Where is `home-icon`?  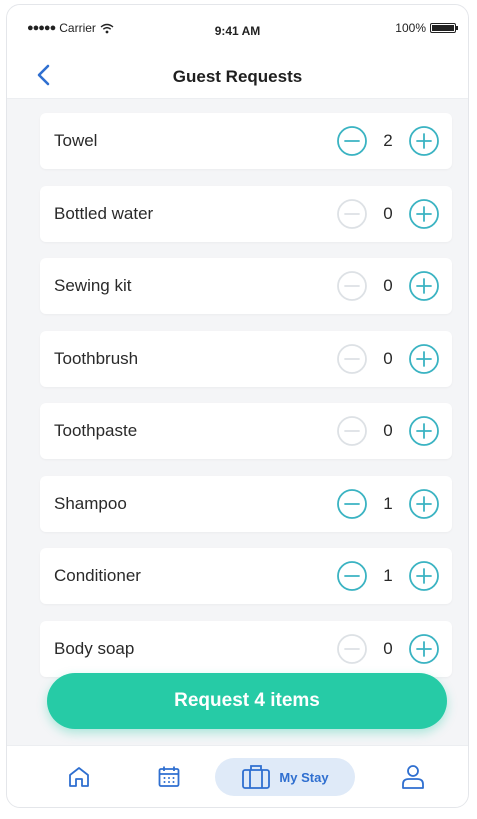 home-icon is located at coordinates (79, 777).